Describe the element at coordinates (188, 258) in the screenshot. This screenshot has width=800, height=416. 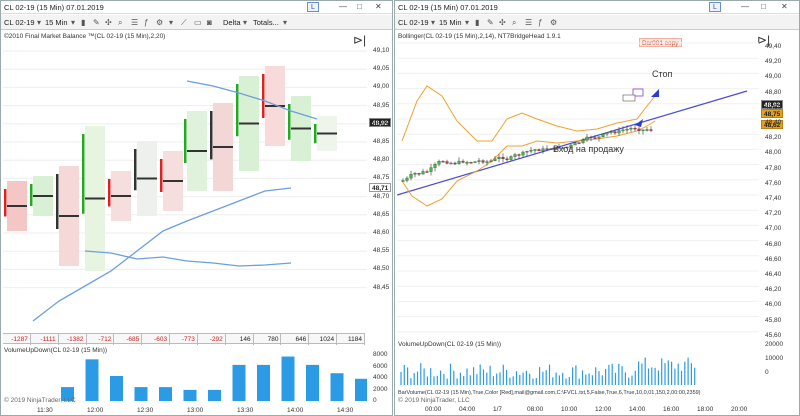
I see `balance-mid-line` at that location.